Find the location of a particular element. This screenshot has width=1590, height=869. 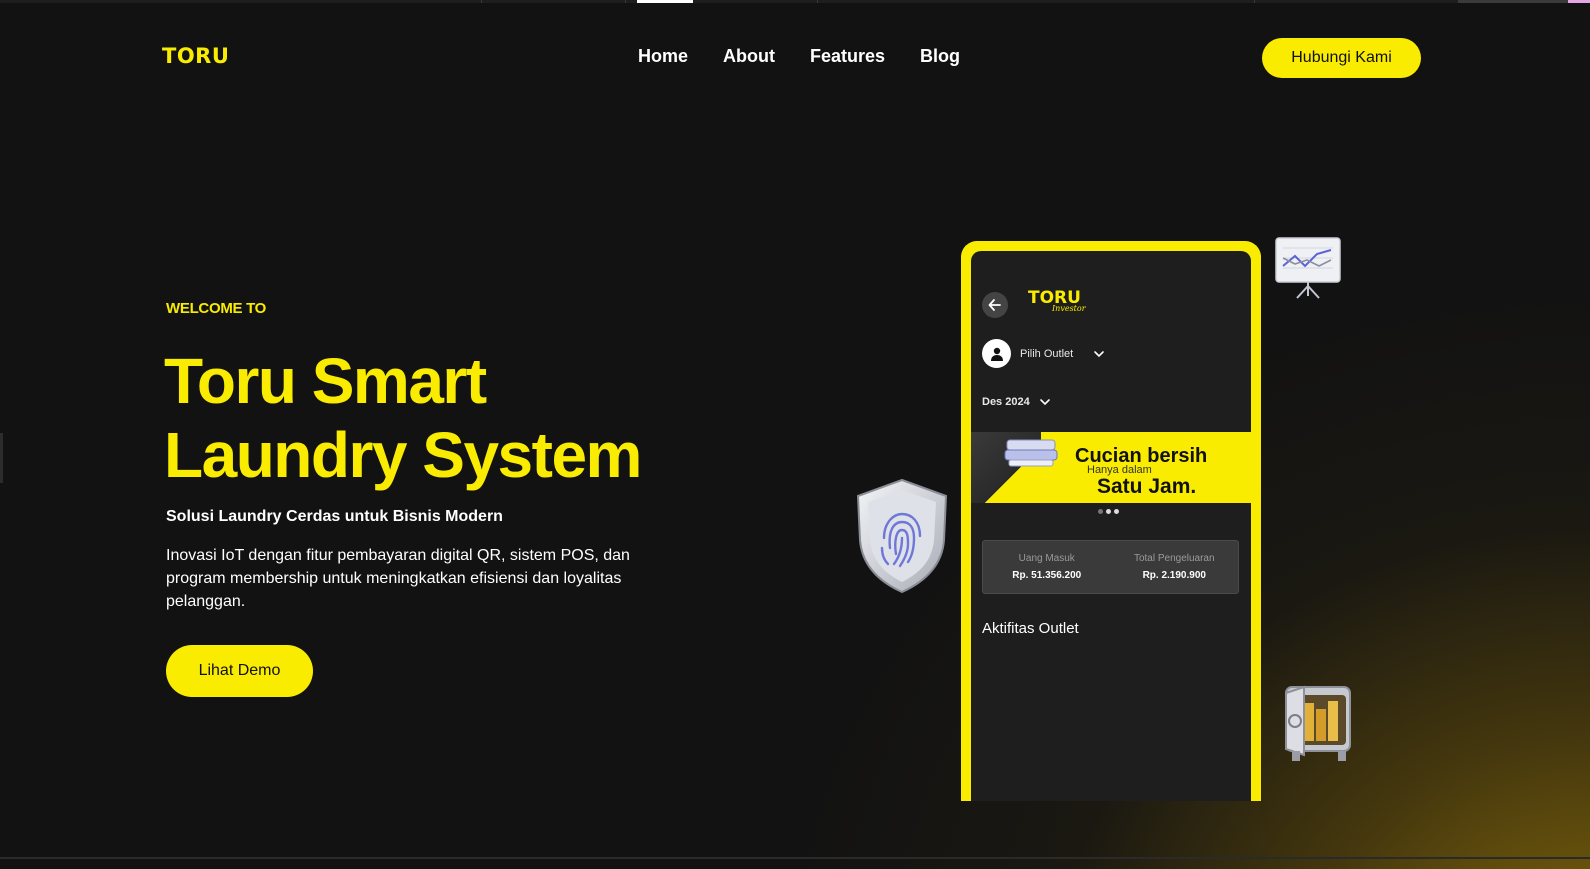

main-nav: Home About Features Blog is located at coordinates (799, 56).